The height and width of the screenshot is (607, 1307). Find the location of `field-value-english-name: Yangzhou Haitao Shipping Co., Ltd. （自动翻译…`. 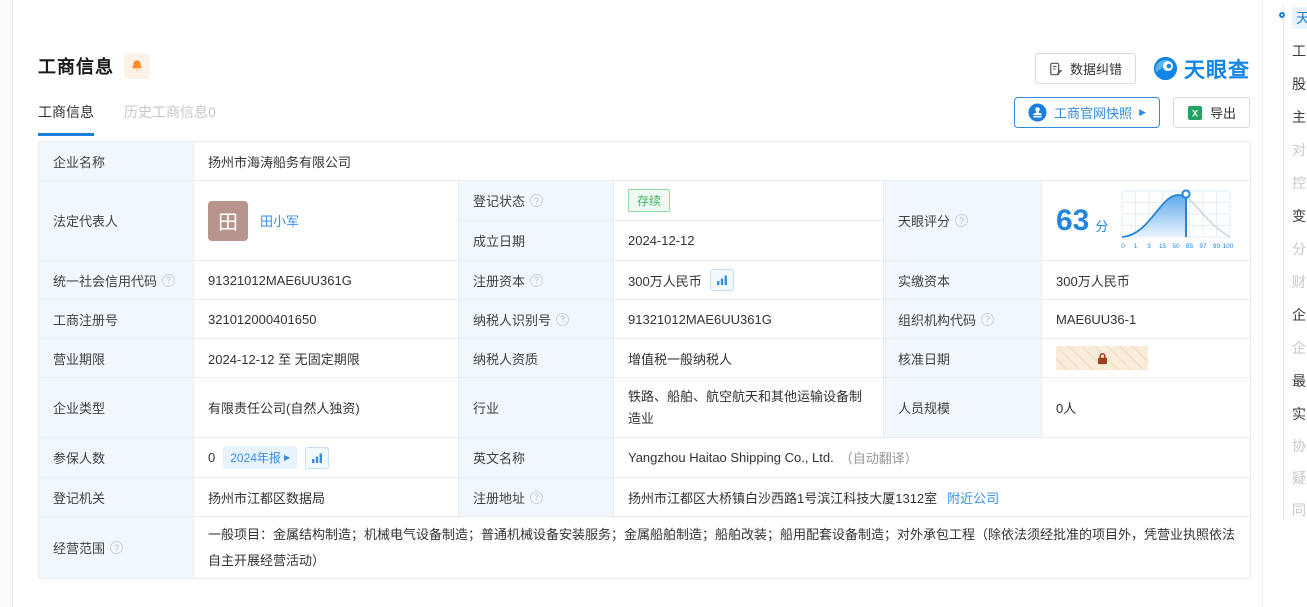

field-value-english-name: Yangzhou Haitao Shipping Co., Ltd. （自动翻译… is located at coordinates (932, 458).